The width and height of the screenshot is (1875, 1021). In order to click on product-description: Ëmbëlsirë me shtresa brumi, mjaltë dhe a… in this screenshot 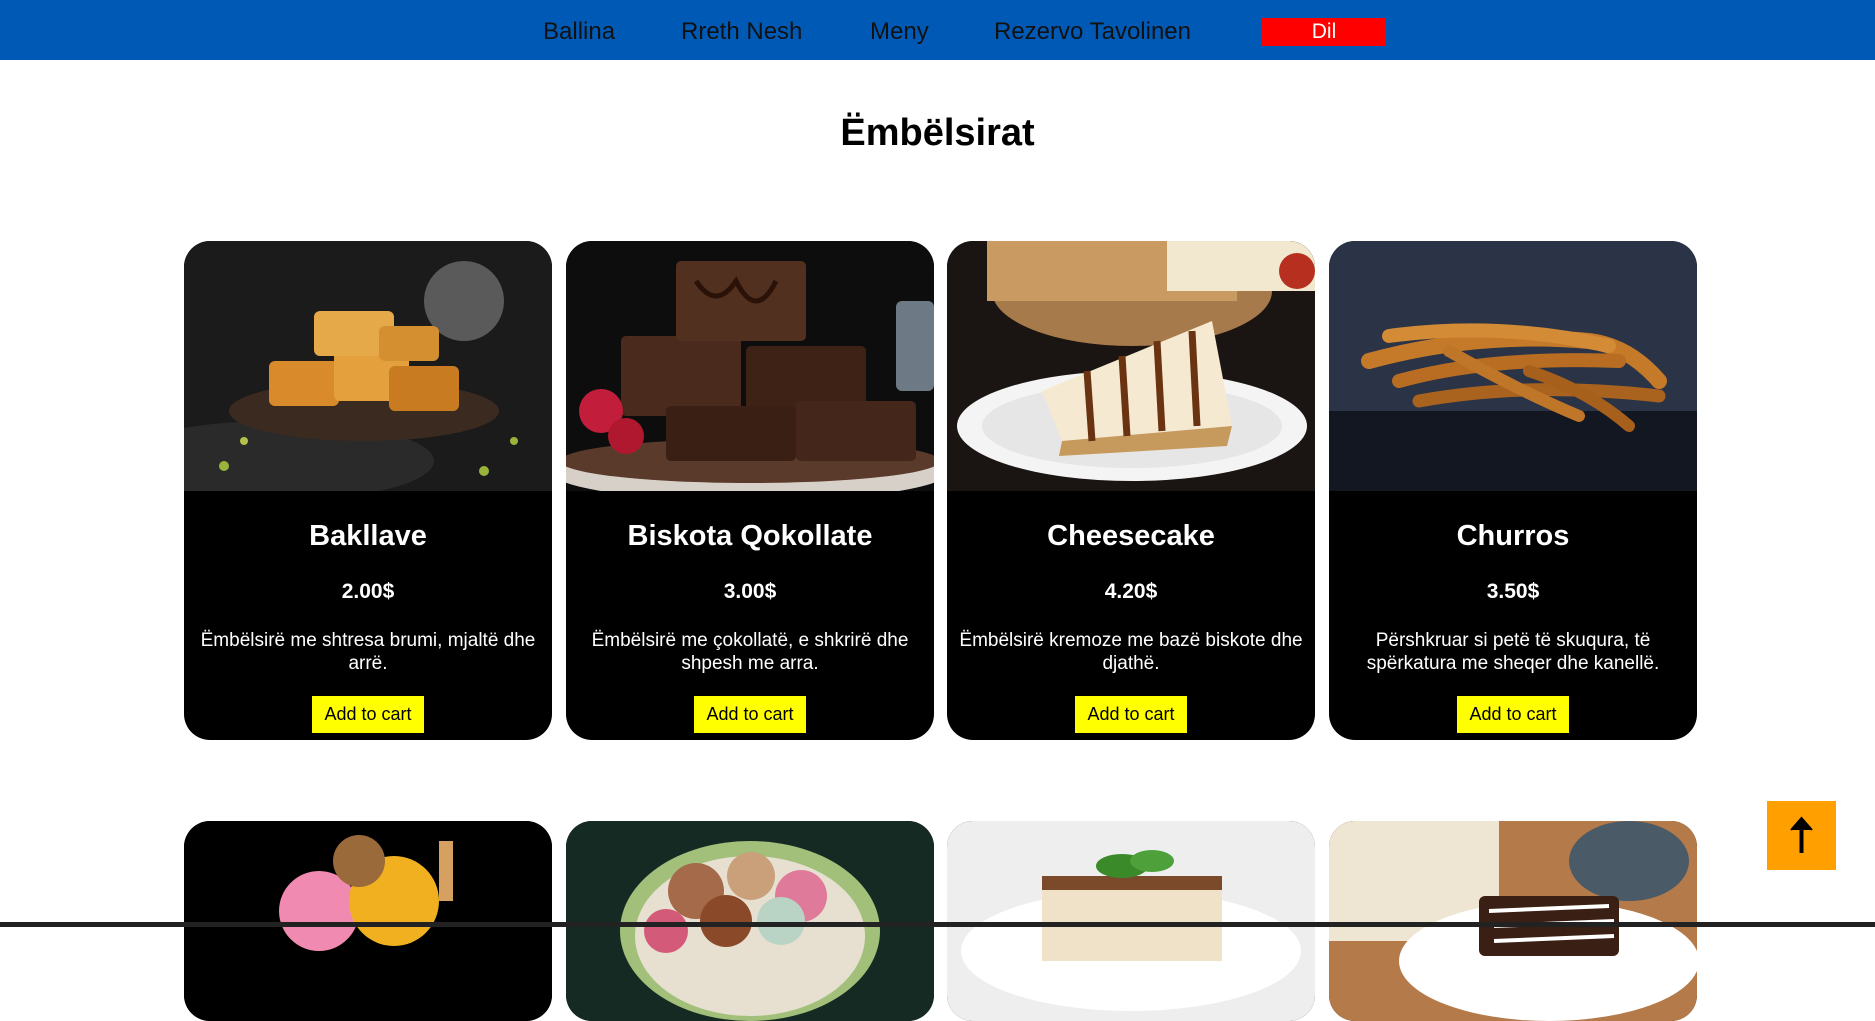, I will do `click(368, 652)`.